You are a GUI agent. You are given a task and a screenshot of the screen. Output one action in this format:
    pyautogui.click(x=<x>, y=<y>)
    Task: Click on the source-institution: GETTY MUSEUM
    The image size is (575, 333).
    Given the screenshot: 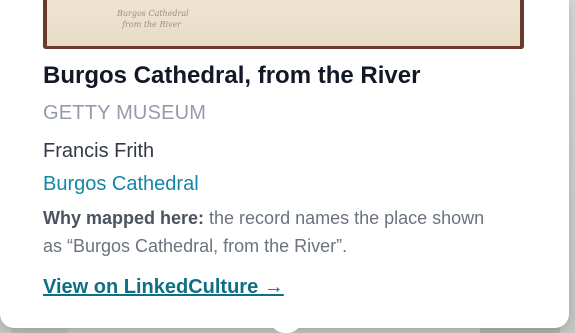 What is the action you would take?
    pyautogui.click(x=125, y=113)
    